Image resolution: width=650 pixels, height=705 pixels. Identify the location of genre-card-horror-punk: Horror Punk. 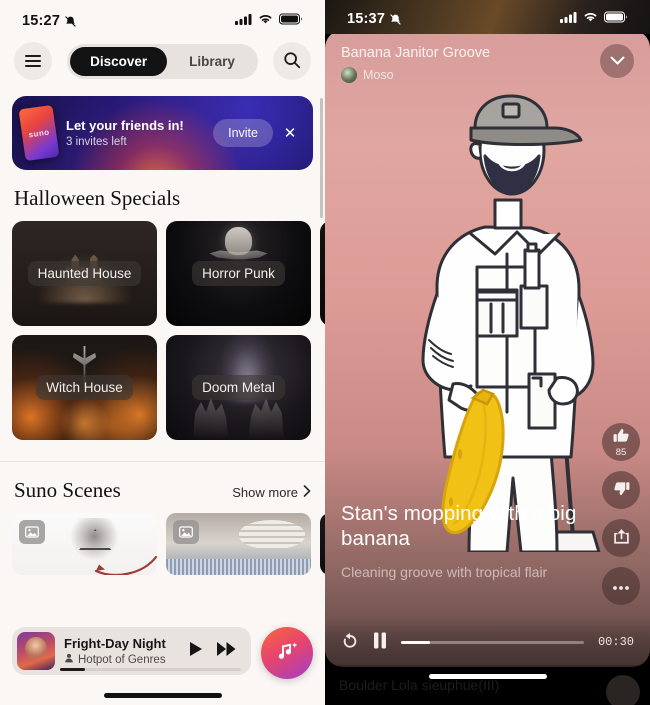
(238, 273).